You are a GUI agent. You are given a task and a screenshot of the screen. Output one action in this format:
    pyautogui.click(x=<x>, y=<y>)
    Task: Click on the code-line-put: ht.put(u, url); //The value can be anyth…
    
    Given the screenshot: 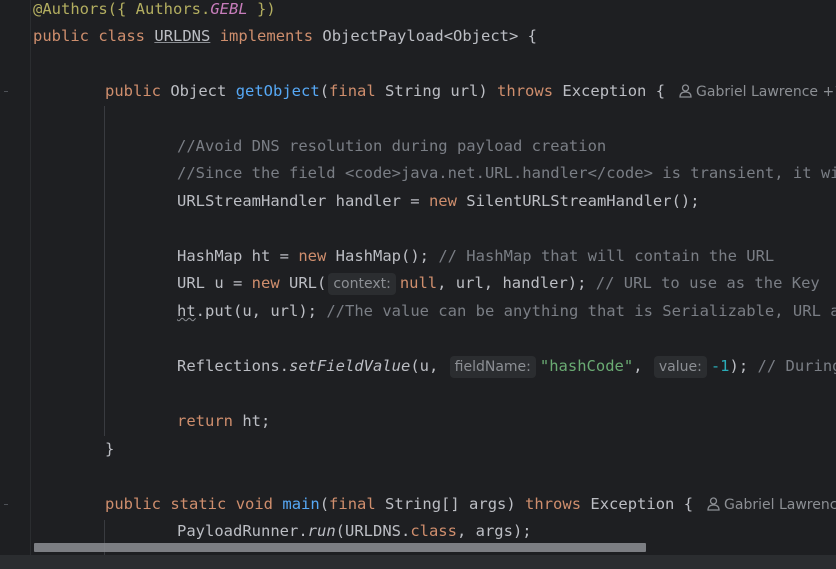 What is the action you would take?
    pyautogui.click(x=506, y=311)
    